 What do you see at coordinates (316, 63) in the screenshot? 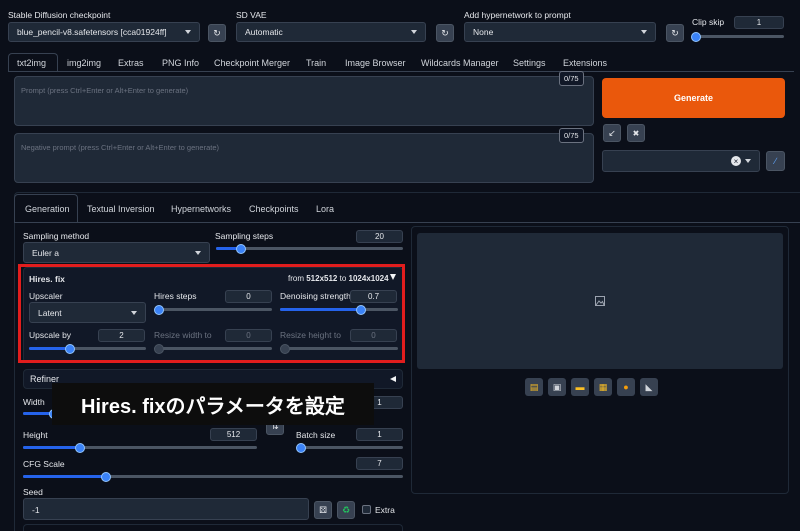
I see `tab-train: Train` at bounding box center [316, 63].